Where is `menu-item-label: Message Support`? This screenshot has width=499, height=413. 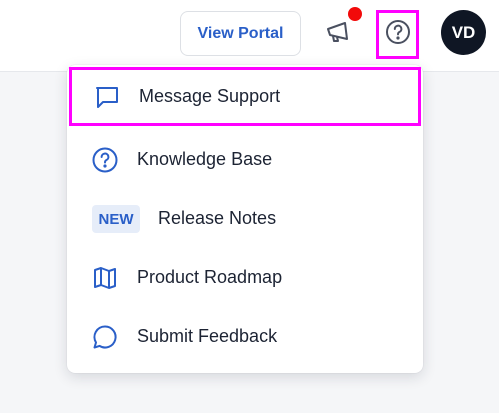
menu-item-label: Message Support is located at coordinates (210, 96).